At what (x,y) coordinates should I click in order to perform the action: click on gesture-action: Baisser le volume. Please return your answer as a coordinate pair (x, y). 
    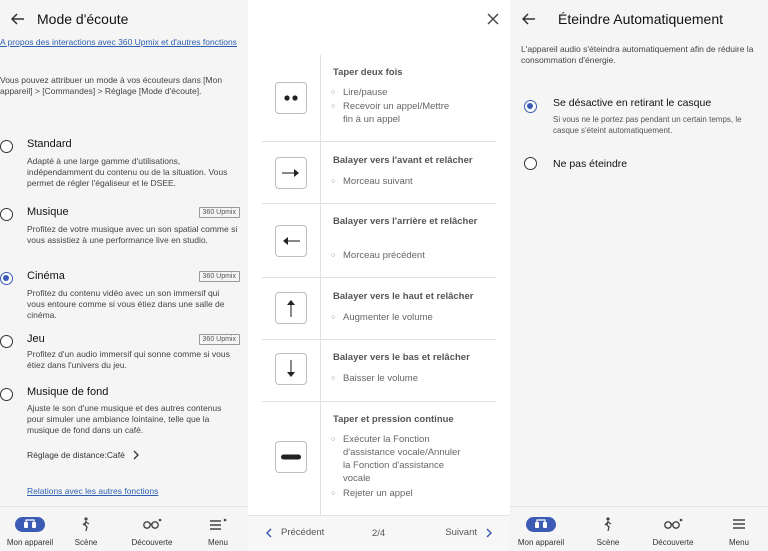
    Looking at the image, I should click on (412, 378).